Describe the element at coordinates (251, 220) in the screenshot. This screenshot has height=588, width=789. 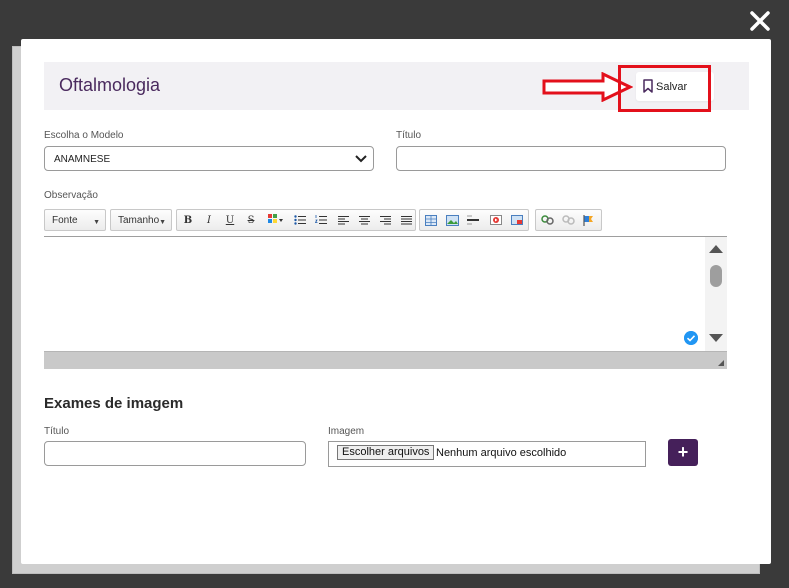
I see `strikethrough-button: S` at that location.